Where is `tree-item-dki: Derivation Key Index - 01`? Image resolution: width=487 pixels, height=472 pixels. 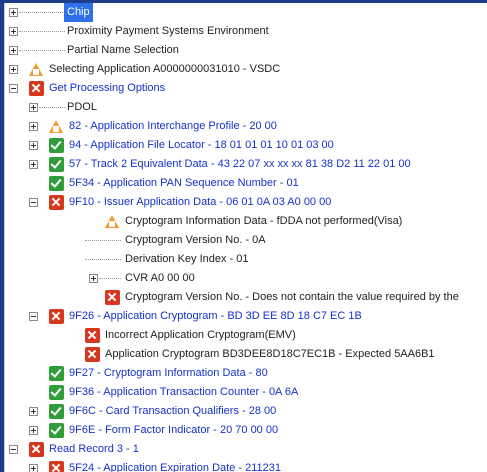
tree-item-dki: Derivation Key Index - 01 is located at coordinates (246, 259).